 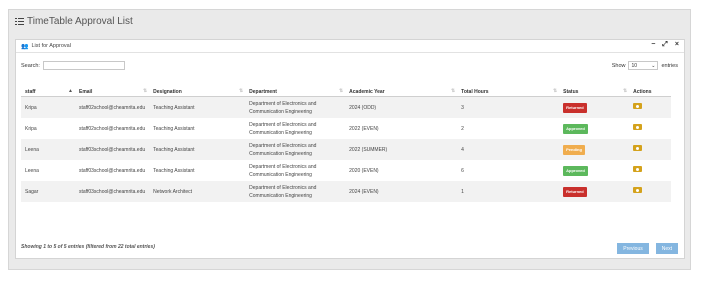 I want to click on column-header-department: Department ⇅, so click(x=295, y=92).